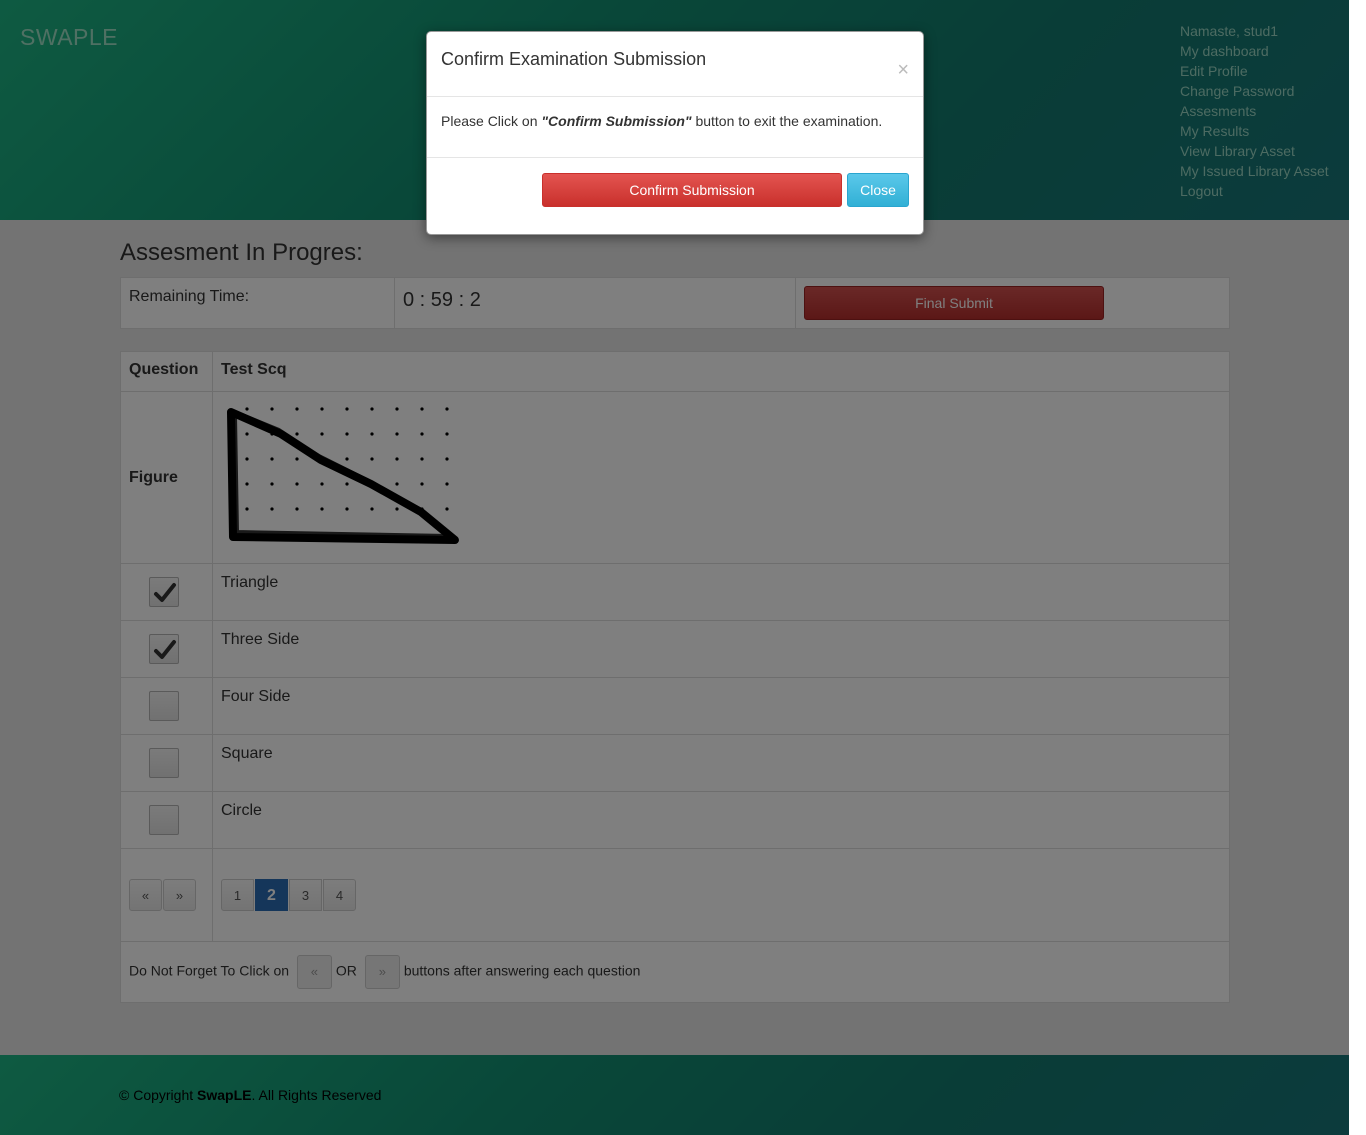 This screenshot has height=1135, width=1366. What do you see at coordinates (692, 190) in the screenshot?
I see `confirm-submission-button: Confirm Submission` at bounding box center [692, 190].